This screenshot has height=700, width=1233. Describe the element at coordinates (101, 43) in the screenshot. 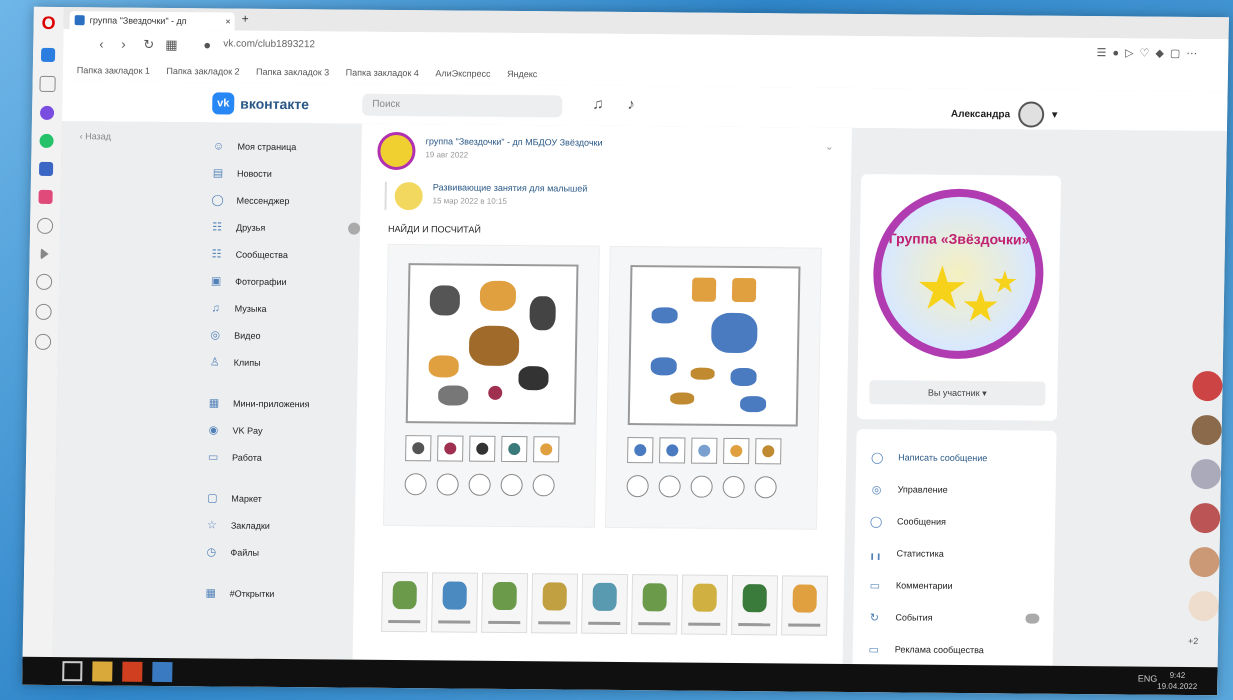

I see `back-arrow-icon: ‹` at that location.